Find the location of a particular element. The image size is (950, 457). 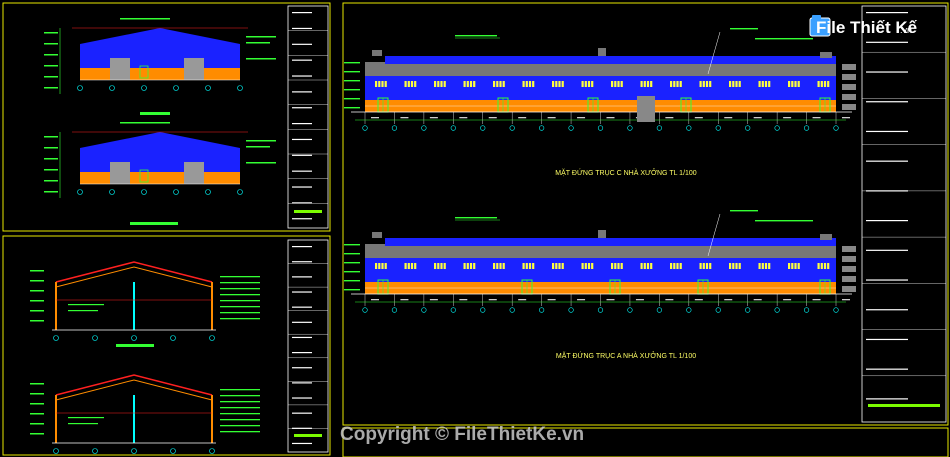

elevation-a-parapet is located at coordinates (600, 251).